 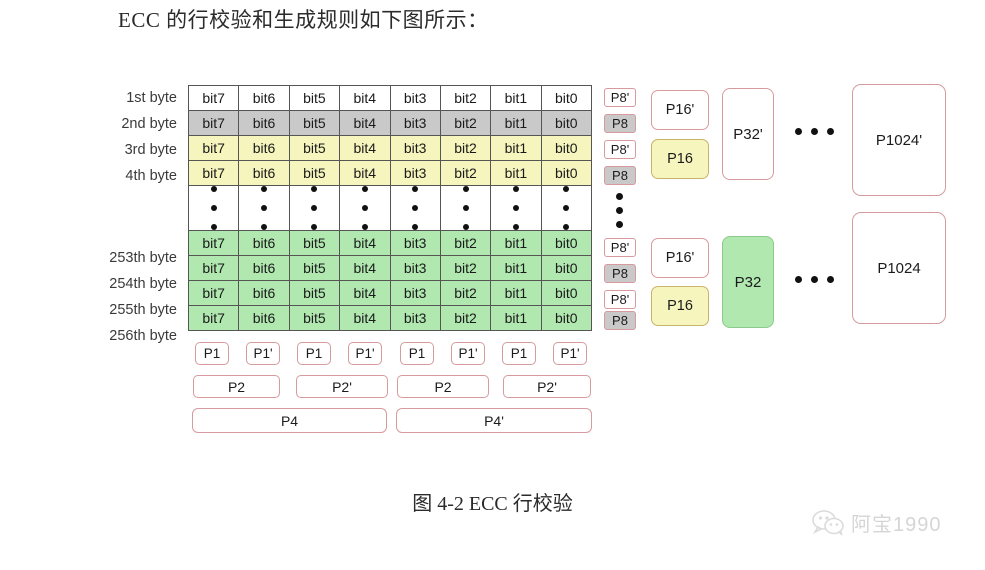 I want to click on p4-box: P4', so click(x=494, y=420).